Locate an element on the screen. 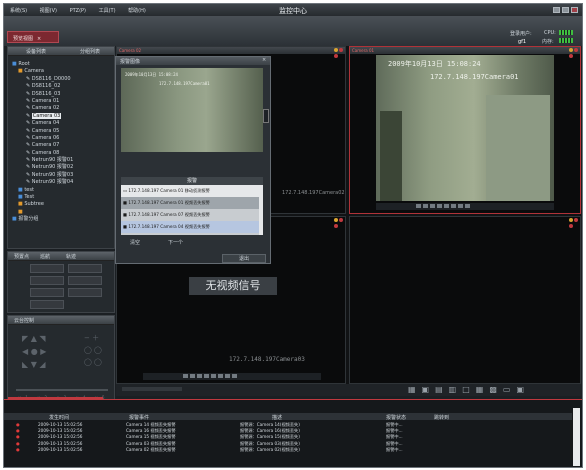 Image resolution: width=586 pixels, height=470 pixels. playback-controls is located at coordinates (232, 376).